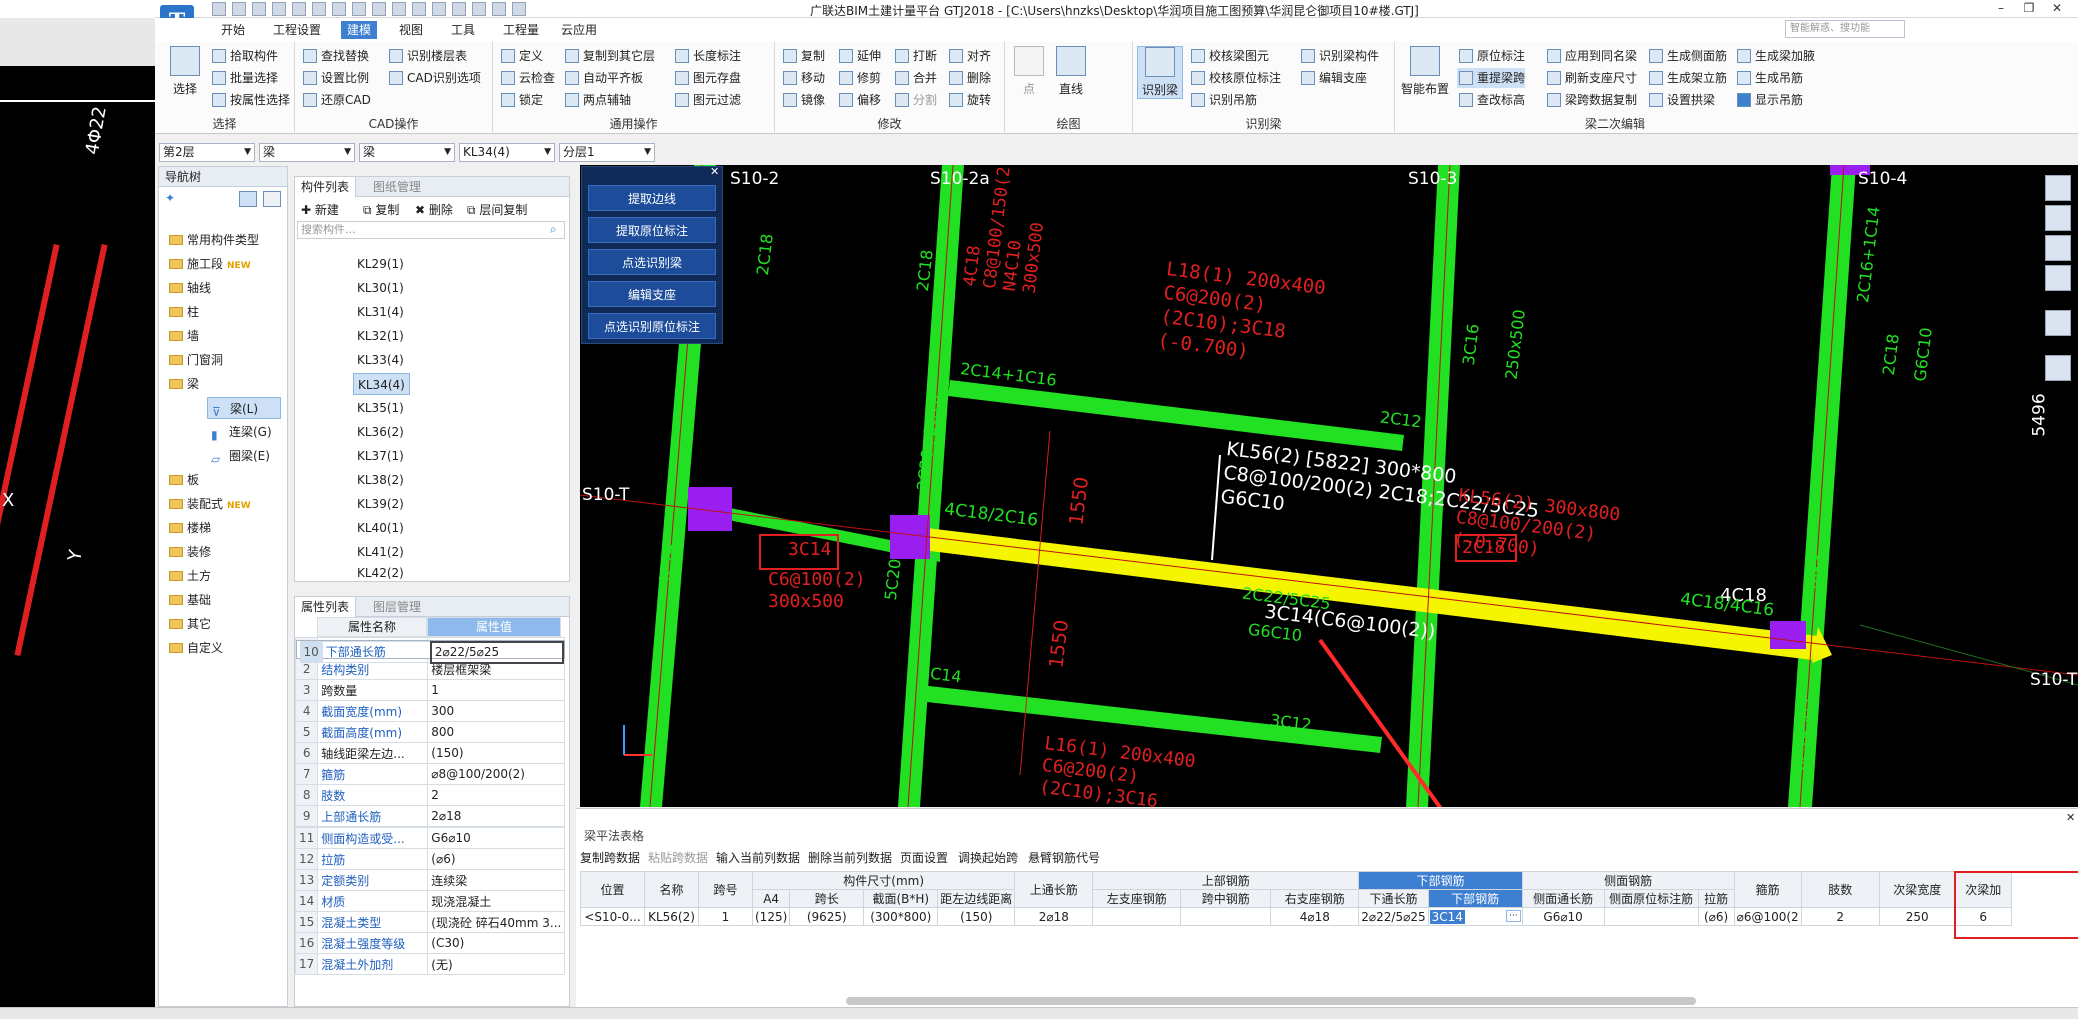 The height and width of the screenshot is (1019, 2078). I want to click on page-setup-tool: 页面设置, so click(924, 857).